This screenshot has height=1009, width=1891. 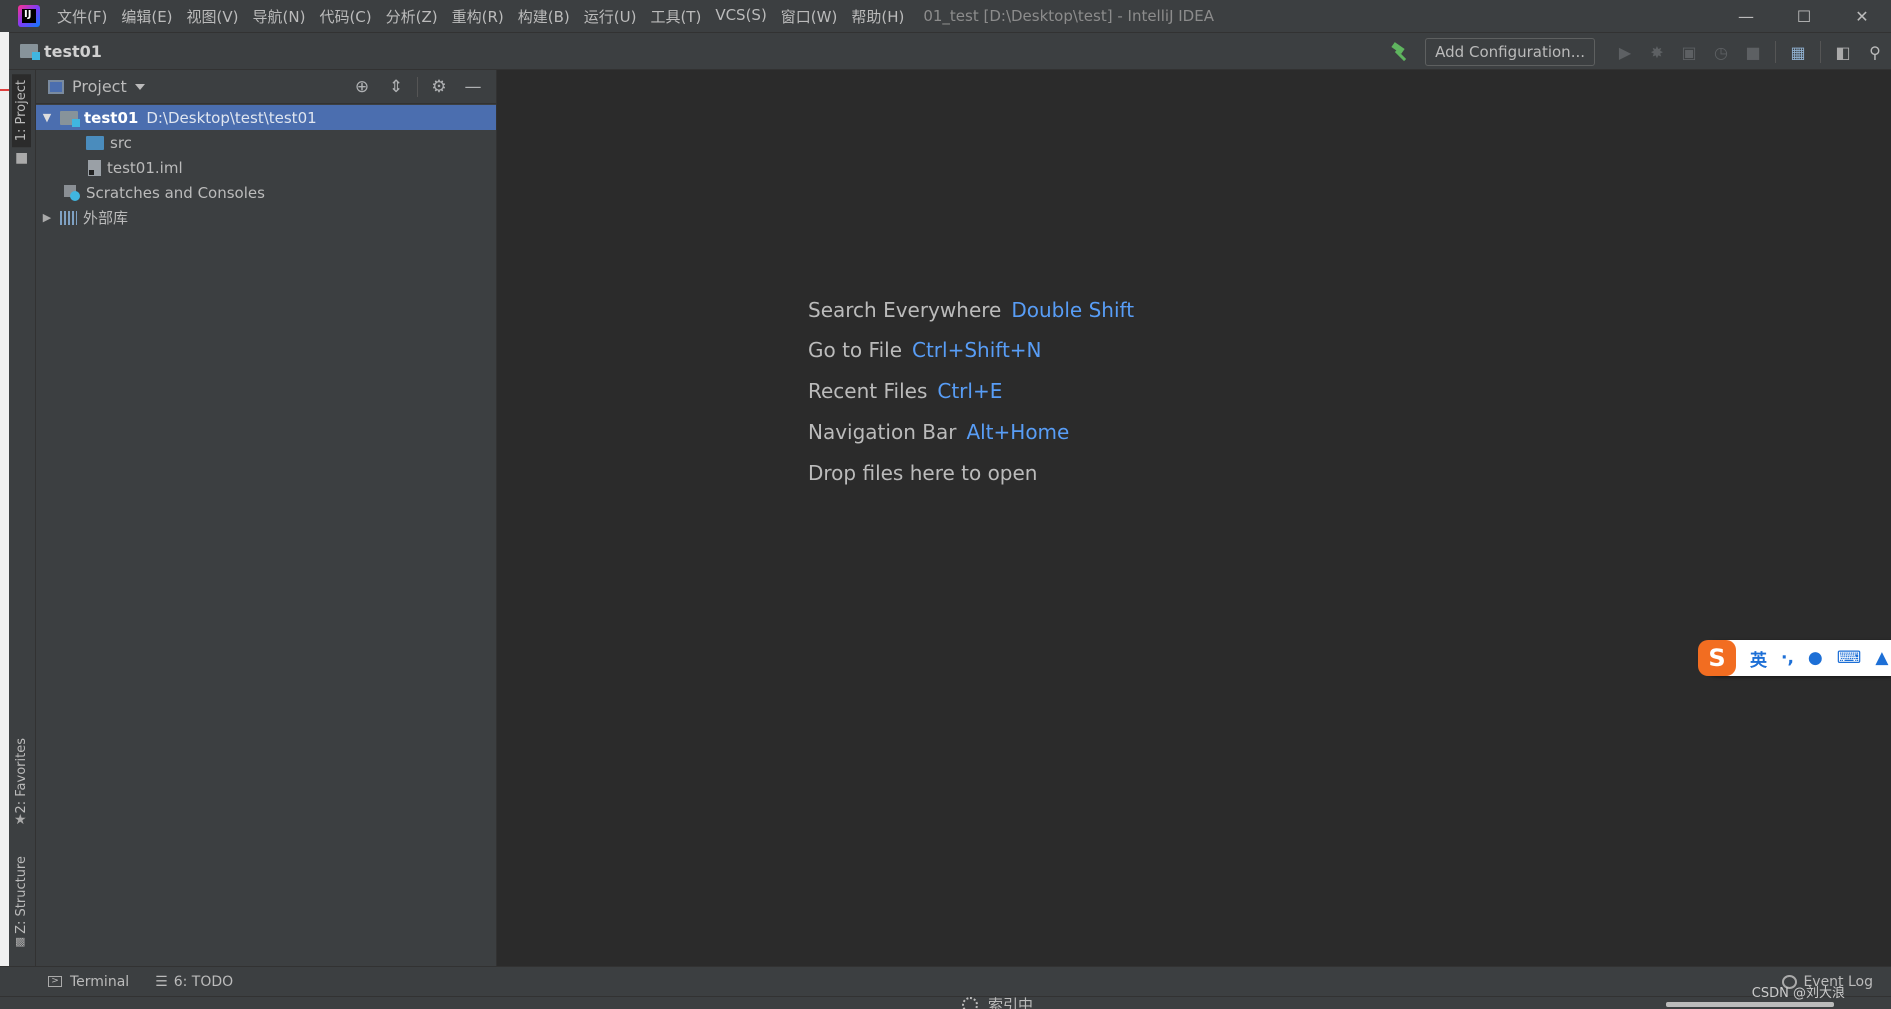 I want to click on menu-help: 帮助(H), so click(x=877, y=16).